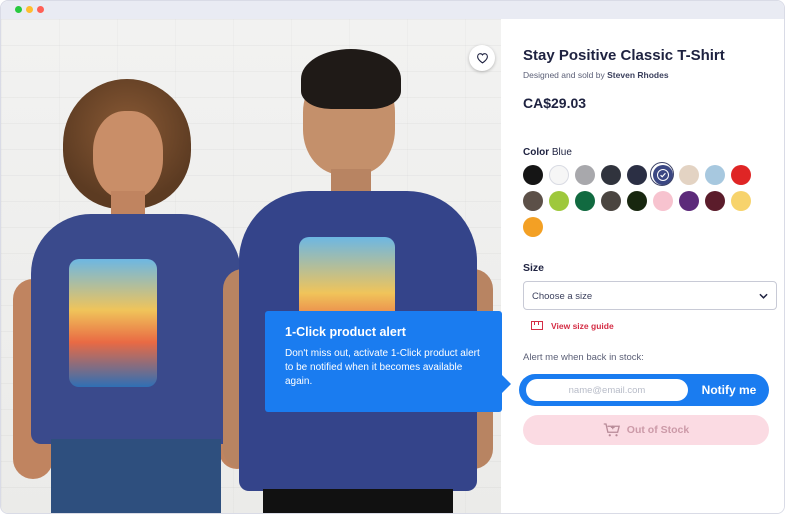  Describe the element at coordinates (392, 10) in the screenshot. I see `window-titlebar` at that location.